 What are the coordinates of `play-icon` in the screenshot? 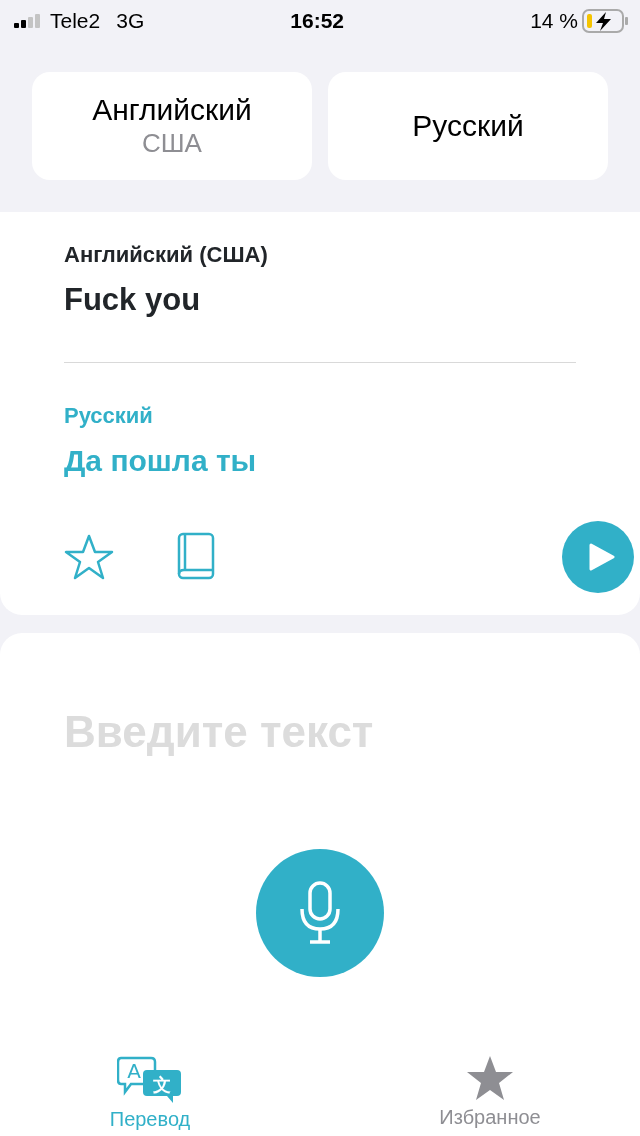 It's located at (601, 557).